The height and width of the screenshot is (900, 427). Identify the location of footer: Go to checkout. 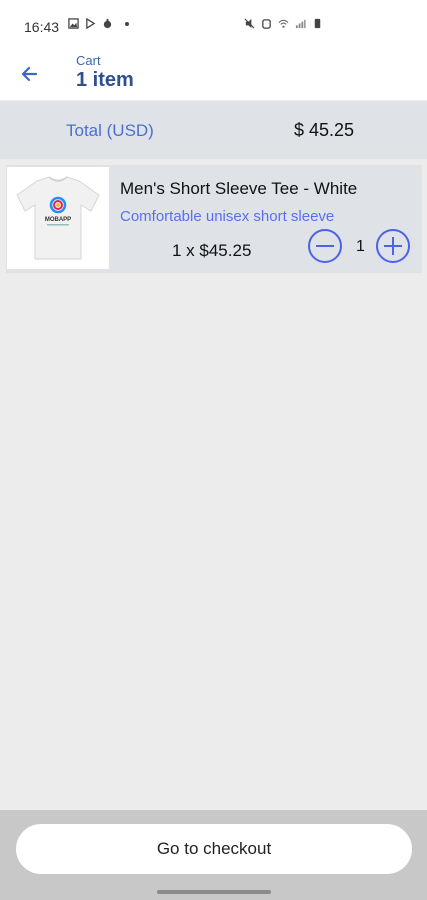
(213, 855).